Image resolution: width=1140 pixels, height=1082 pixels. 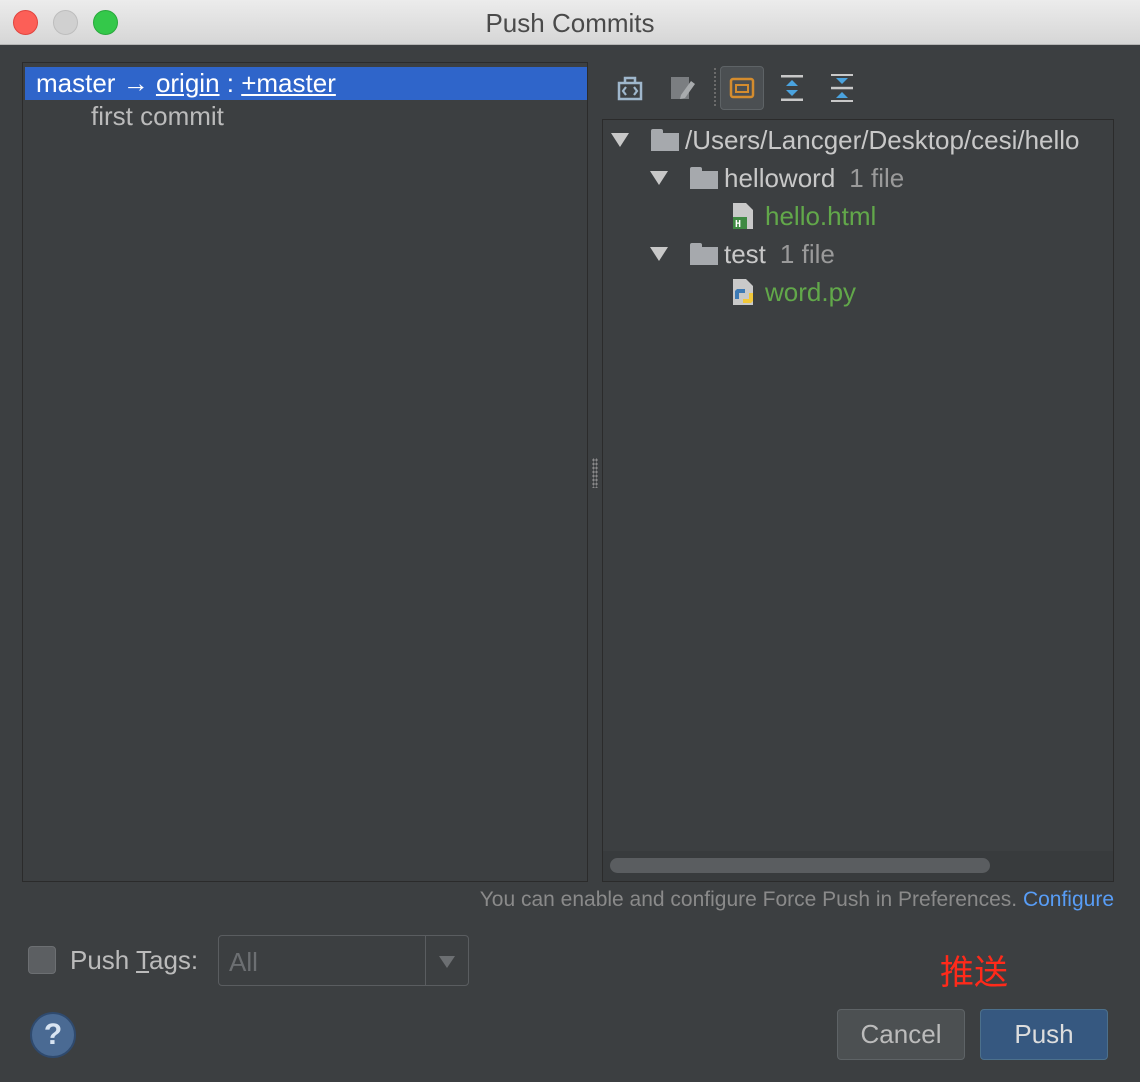 What do you see at coordinates (882, 140) in the screenshot?
I see `root-path: /Users/Lancger/Desktop/cesi/hello` at bounding box center [882, 140].